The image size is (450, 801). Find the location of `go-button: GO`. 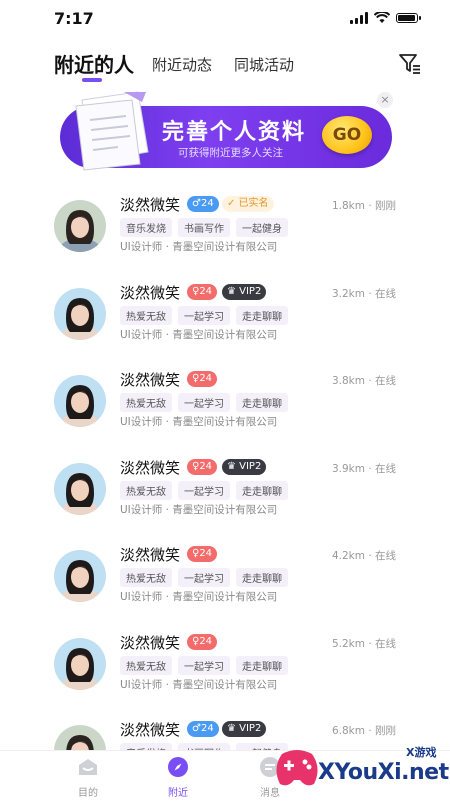

go-button: GO is located at coordinates (347, 135).